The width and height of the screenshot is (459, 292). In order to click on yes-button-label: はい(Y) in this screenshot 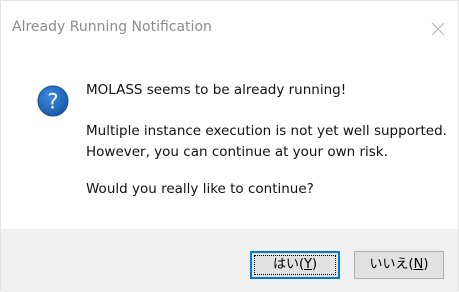, I will do `click(295, 264)`.